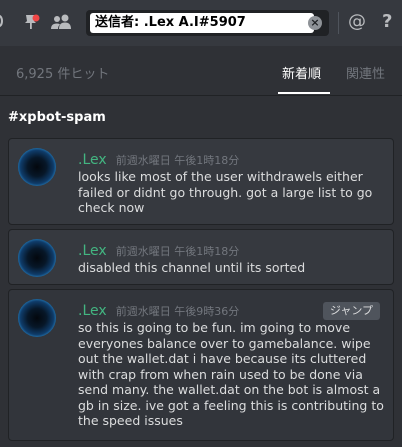 Image resolution: width=402 pixels, height=447 pixels. Describe the element at coordinates (177, 311) in the screenshot. I see `message-timestamp: 前週水曜日 午後9時36分` at that location.